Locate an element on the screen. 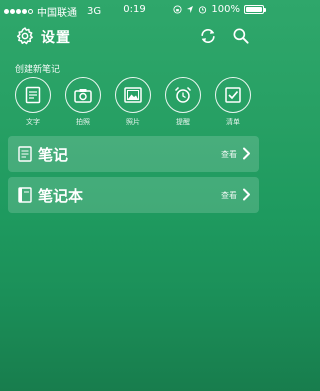  create-section-label: 创建新笔记 is located at coordinates (38, 70).